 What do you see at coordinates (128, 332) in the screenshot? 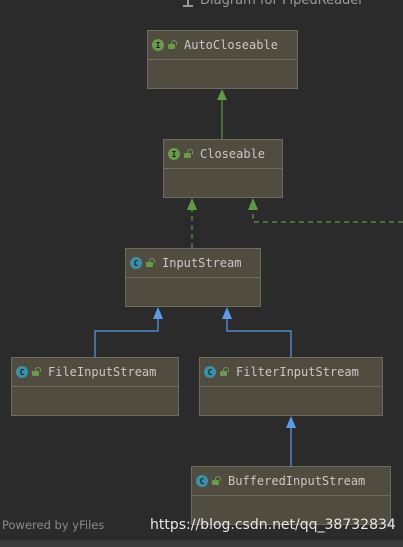
I see `edge-fileinputstream-inputstream` at bounding box center [128, 332].